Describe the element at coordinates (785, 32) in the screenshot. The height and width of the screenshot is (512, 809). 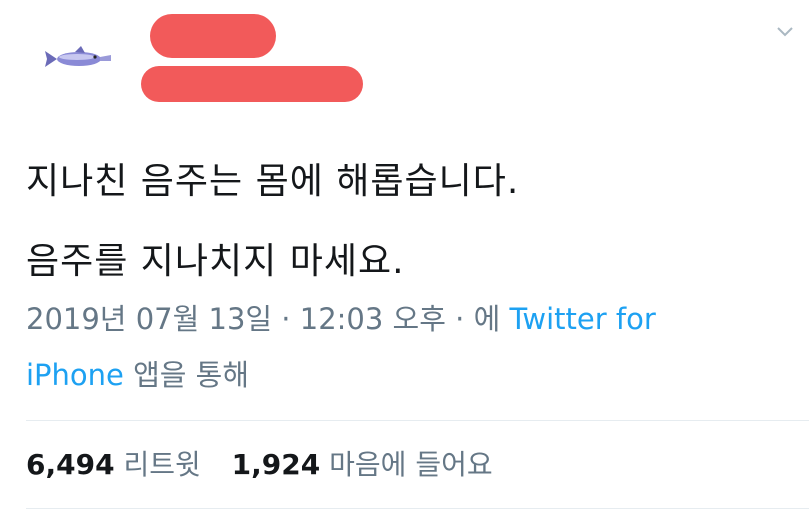
I see `chevron-down-icon` at that location.